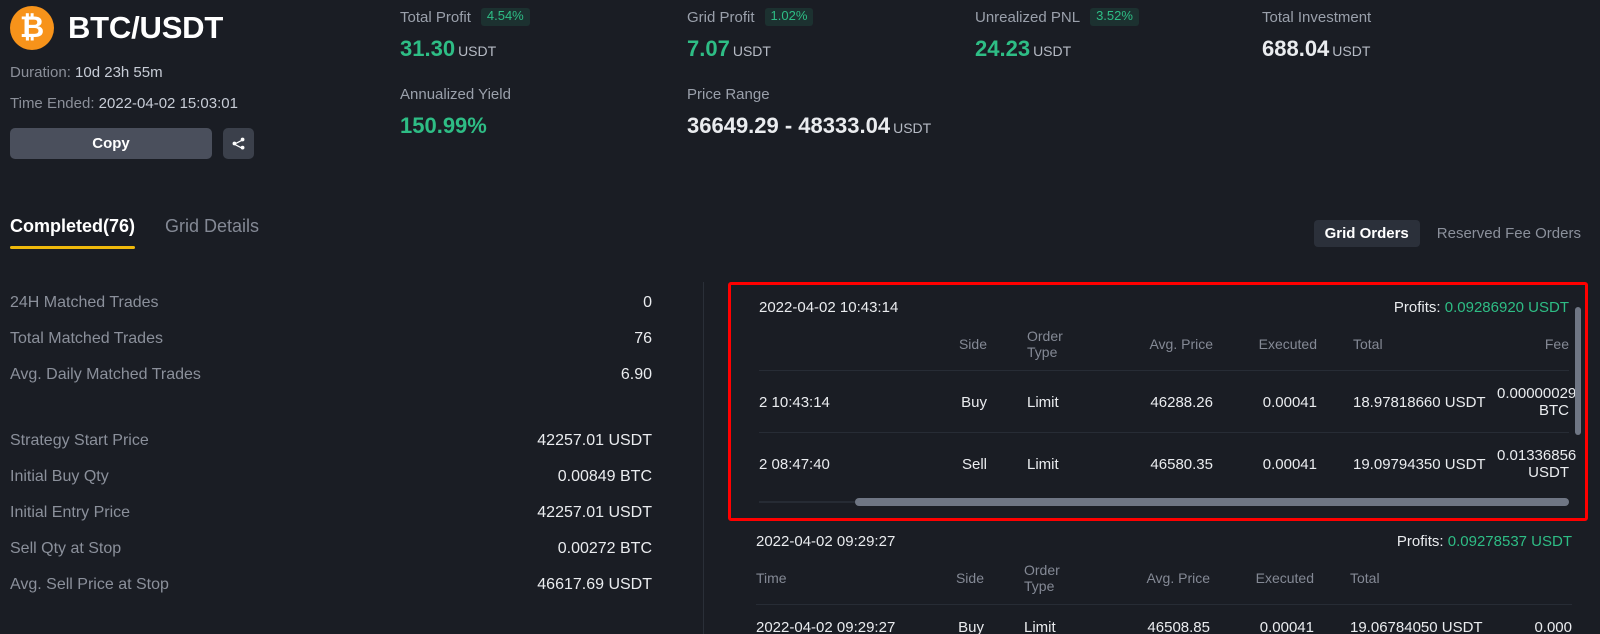 This screenshot has width=1600, height=634. Describe the element at coordinates (1154, 401) in the screenshot. I see `cell-avg-price: 46288.26` at that location.